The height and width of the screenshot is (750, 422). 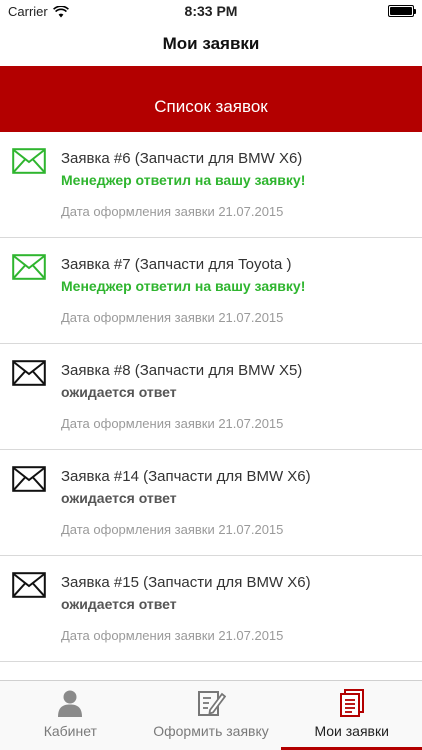 What do you see at coordinates (352, 703) in the screenshot?
I see `documents-icon` at bounding box center [352, 703].